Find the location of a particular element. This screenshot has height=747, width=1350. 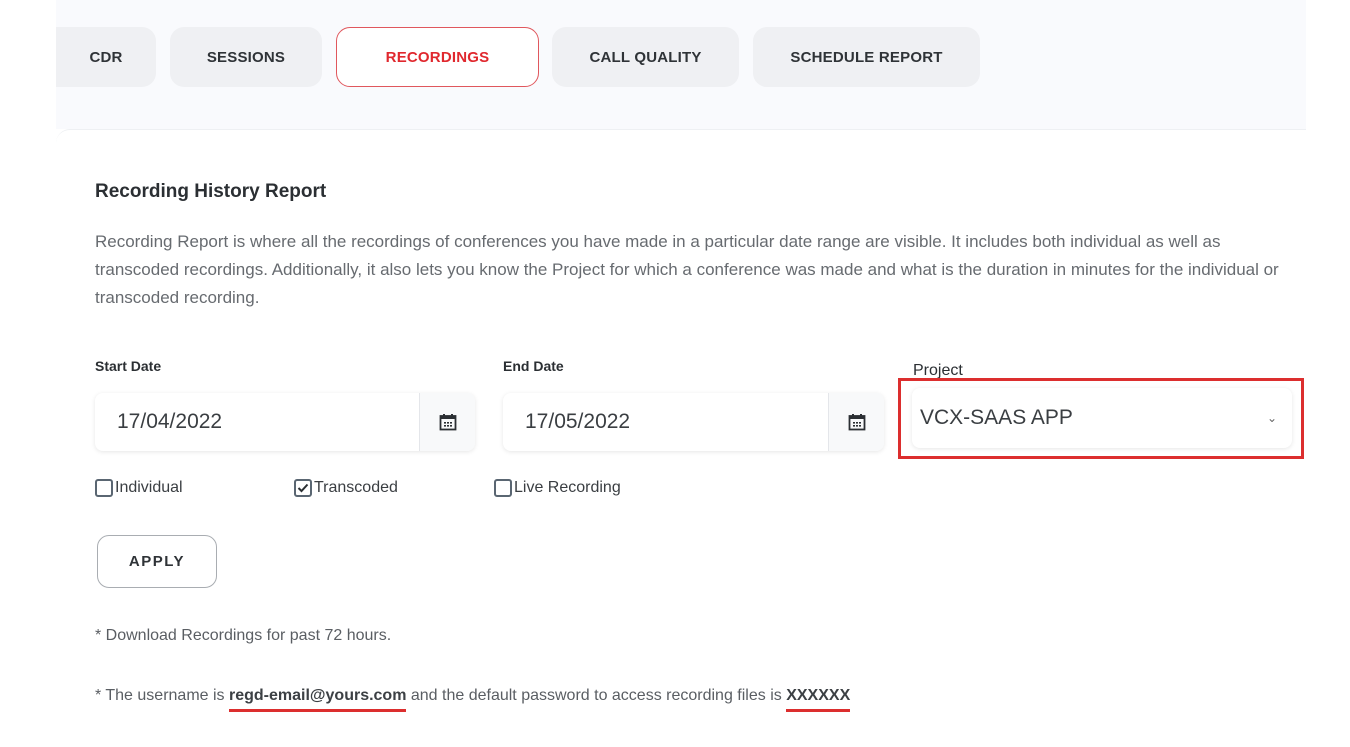

credentials-prefix: * The username is is located at coordinates (162, 695).